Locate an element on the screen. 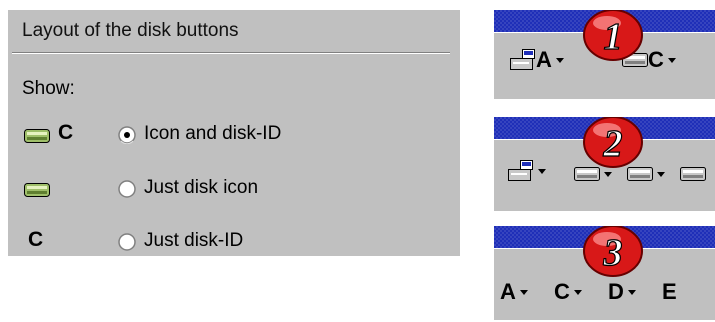 Image resolution: width=715 pixels, height=322 pixels. drive-letter: E is located at coordinates (669, 291).